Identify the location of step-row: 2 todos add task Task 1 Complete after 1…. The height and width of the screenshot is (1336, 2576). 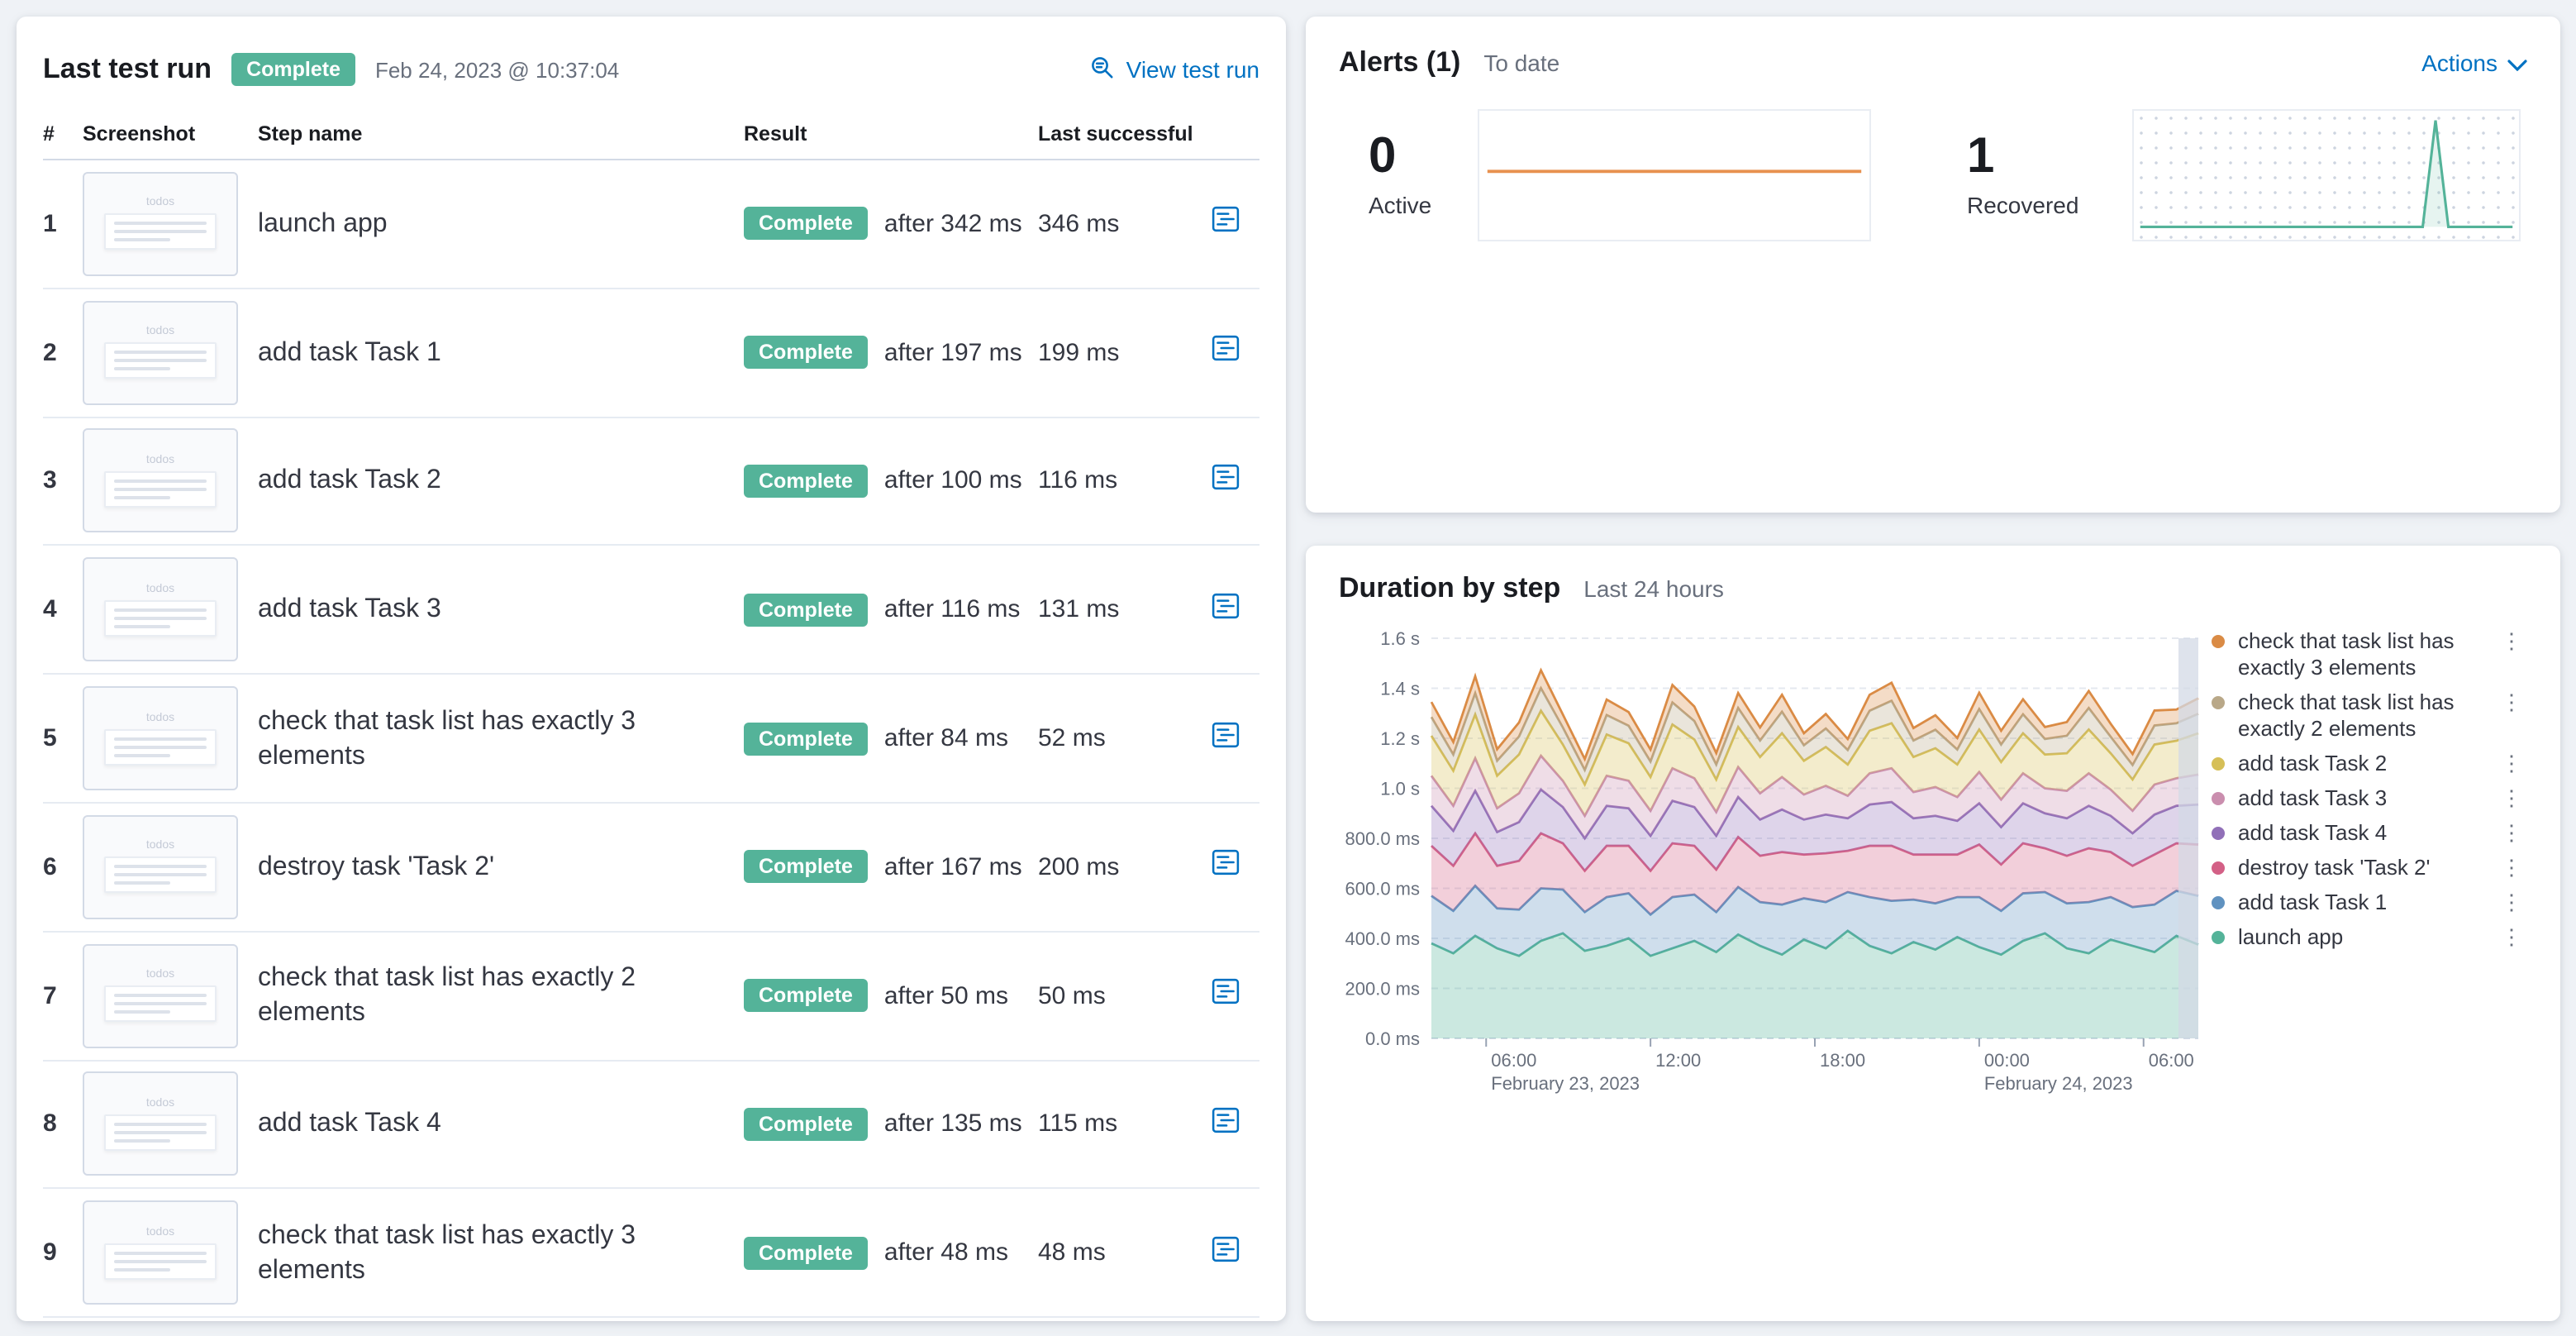
(651, 353).